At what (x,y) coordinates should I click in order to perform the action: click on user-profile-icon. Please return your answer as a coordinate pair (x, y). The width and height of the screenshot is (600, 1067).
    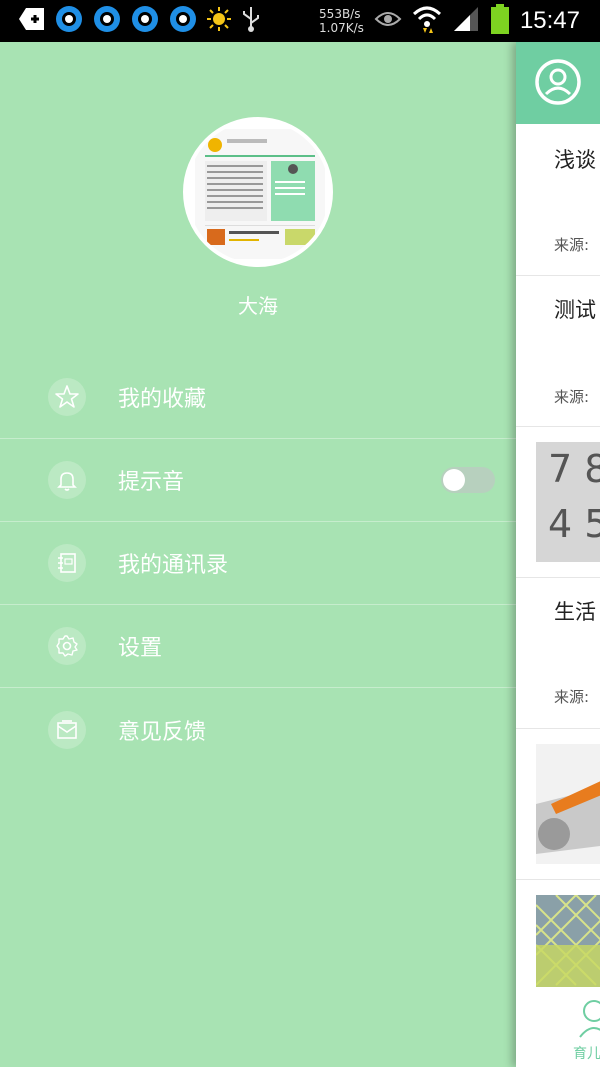
    Looking at the image, I should click on (558, 84).